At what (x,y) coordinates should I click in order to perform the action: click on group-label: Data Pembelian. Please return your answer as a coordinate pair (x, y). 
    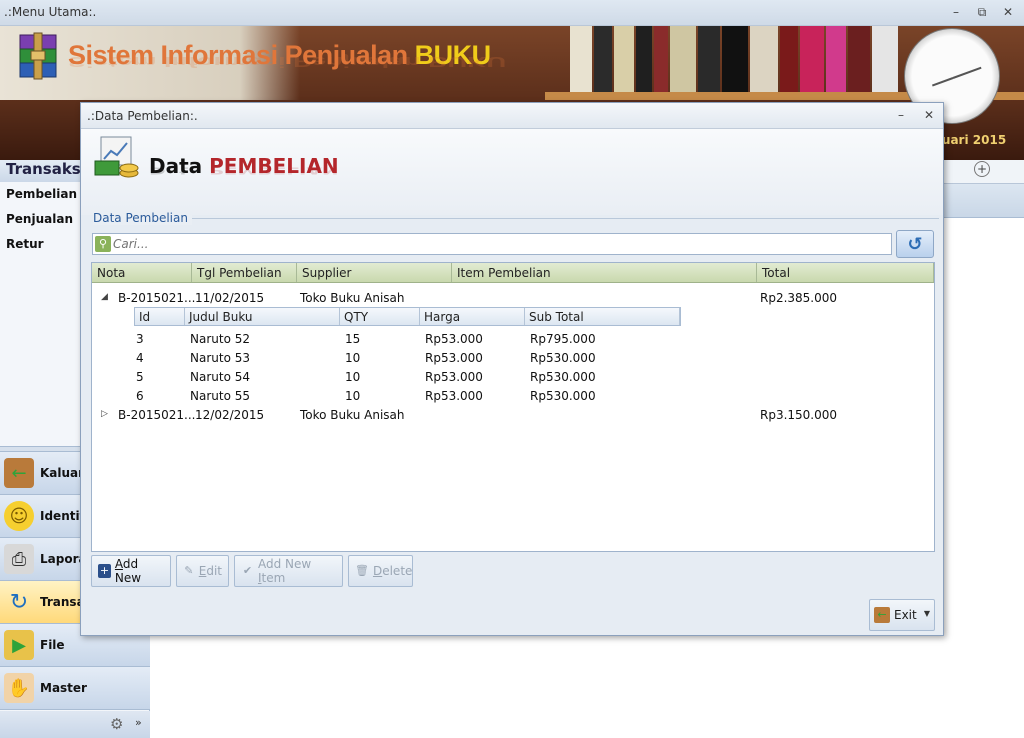
    Looking at the image, I should click on (142, 218).